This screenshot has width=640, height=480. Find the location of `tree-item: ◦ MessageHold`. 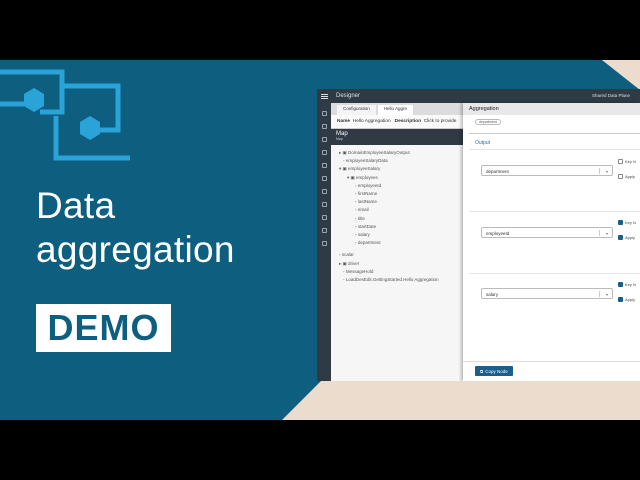

tree-item: ◦ MessageHold is located at coordinates (406, 272).